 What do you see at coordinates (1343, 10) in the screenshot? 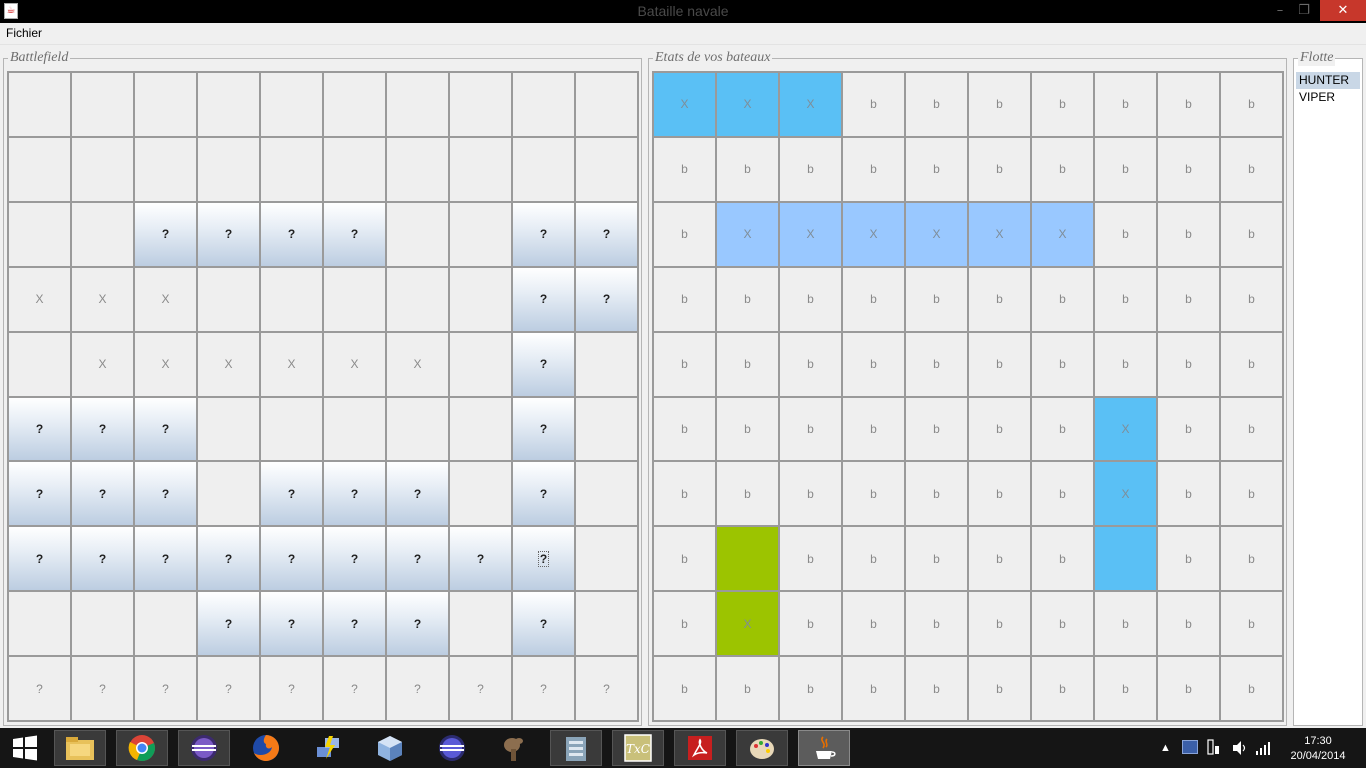
I see `close-button: ✕` at bounding box center [1343, 10].